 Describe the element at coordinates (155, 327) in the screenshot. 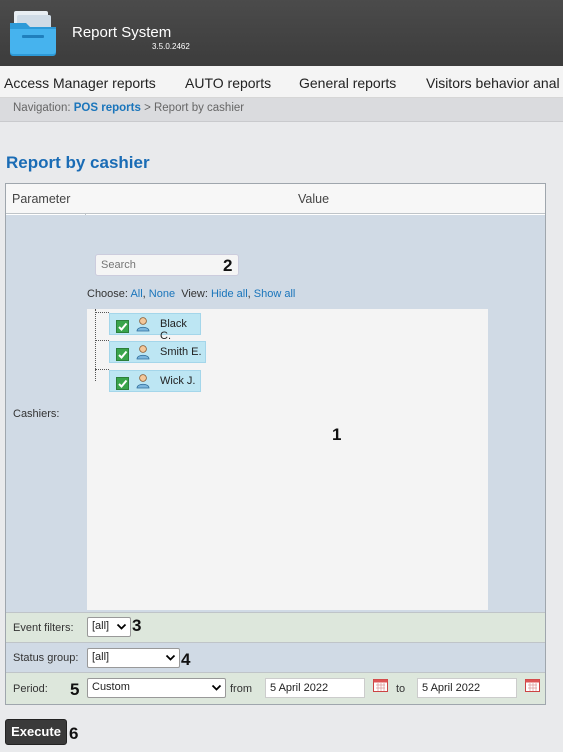

I see `cashier-item: Black C.` at that location.